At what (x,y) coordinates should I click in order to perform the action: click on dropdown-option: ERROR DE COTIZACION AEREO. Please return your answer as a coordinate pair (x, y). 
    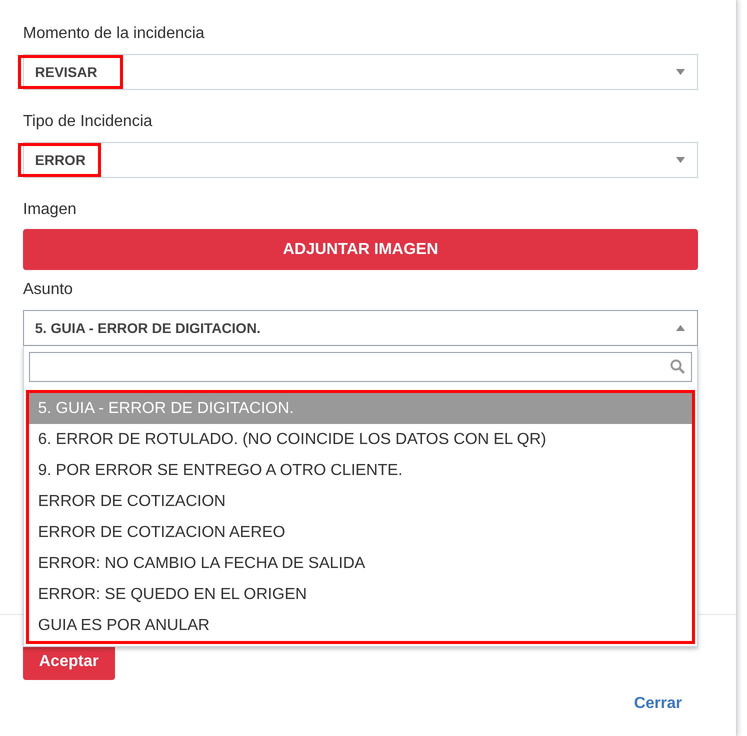
    Looking at the image, I should click on (360, 532).